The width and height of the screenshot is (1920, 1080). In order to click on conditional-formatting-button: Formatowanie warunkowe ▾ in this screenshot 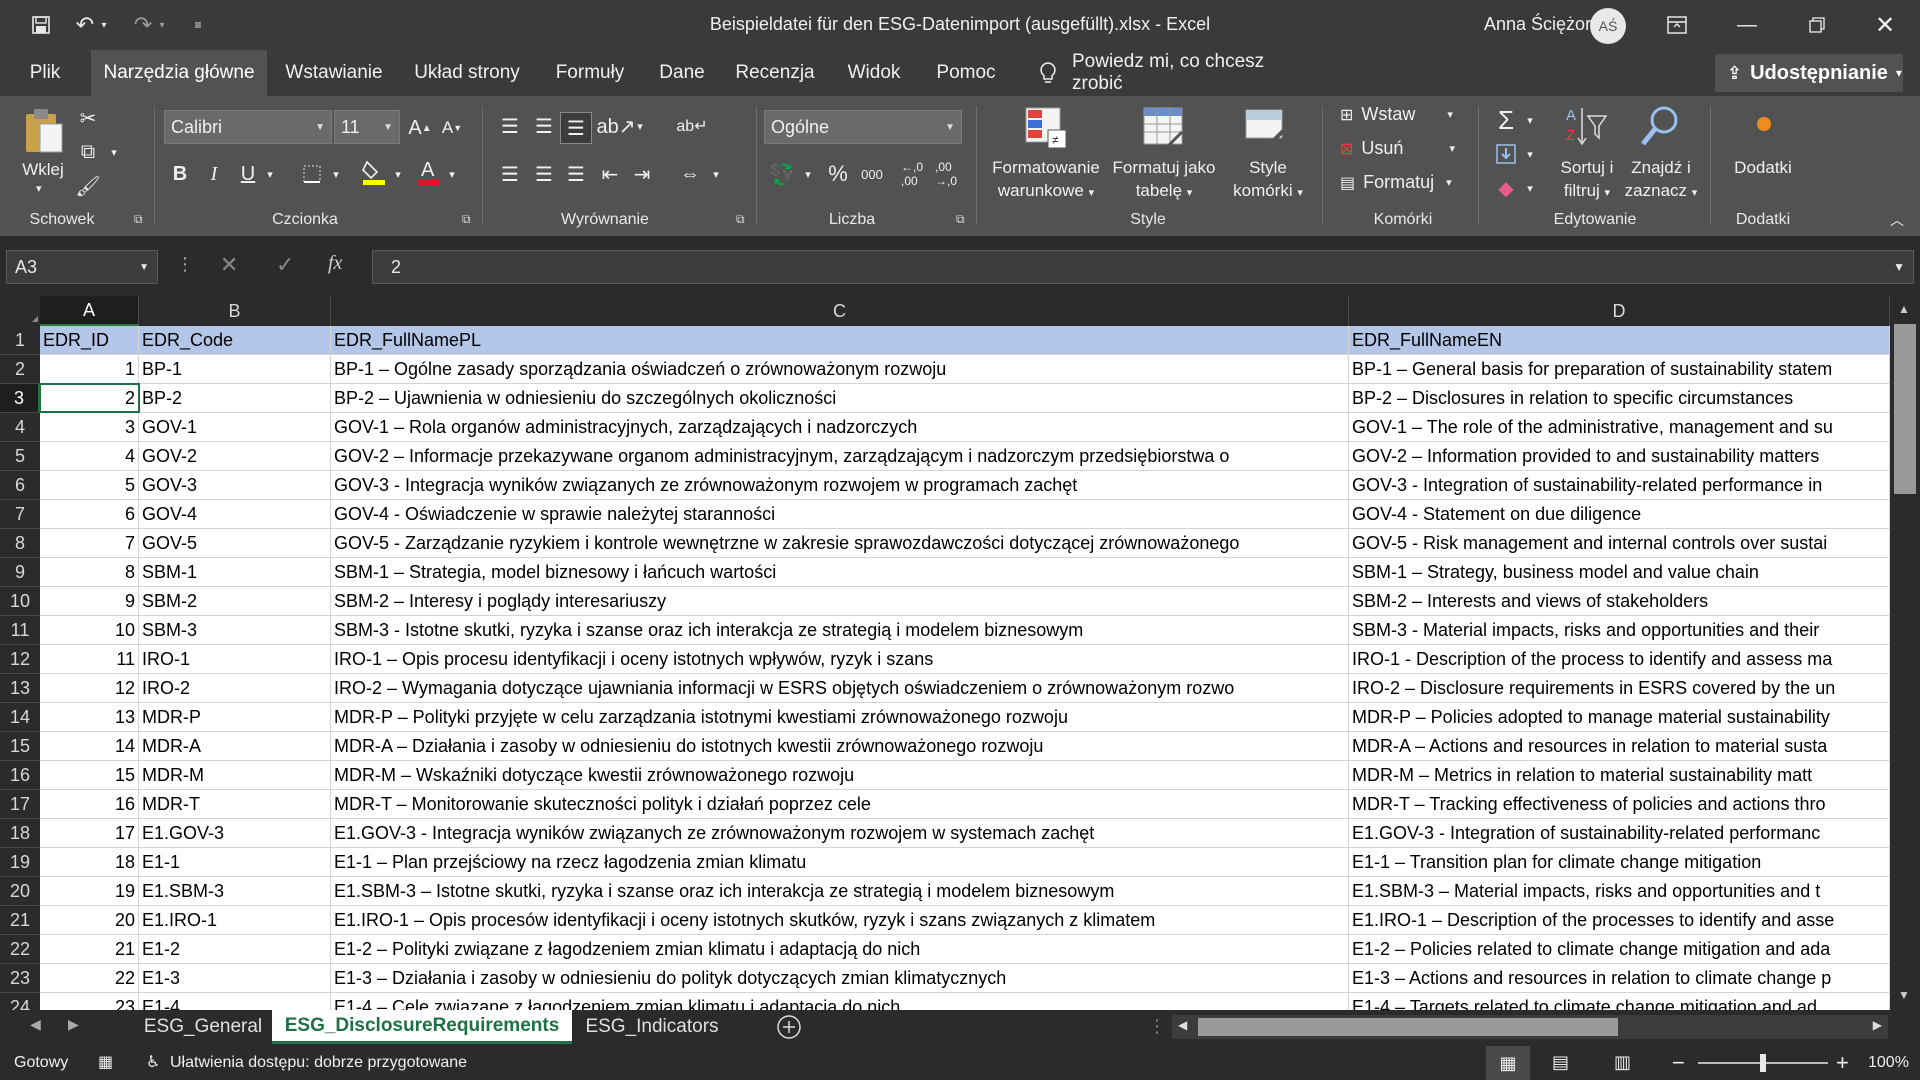, I will do `click(1046, 180)`.